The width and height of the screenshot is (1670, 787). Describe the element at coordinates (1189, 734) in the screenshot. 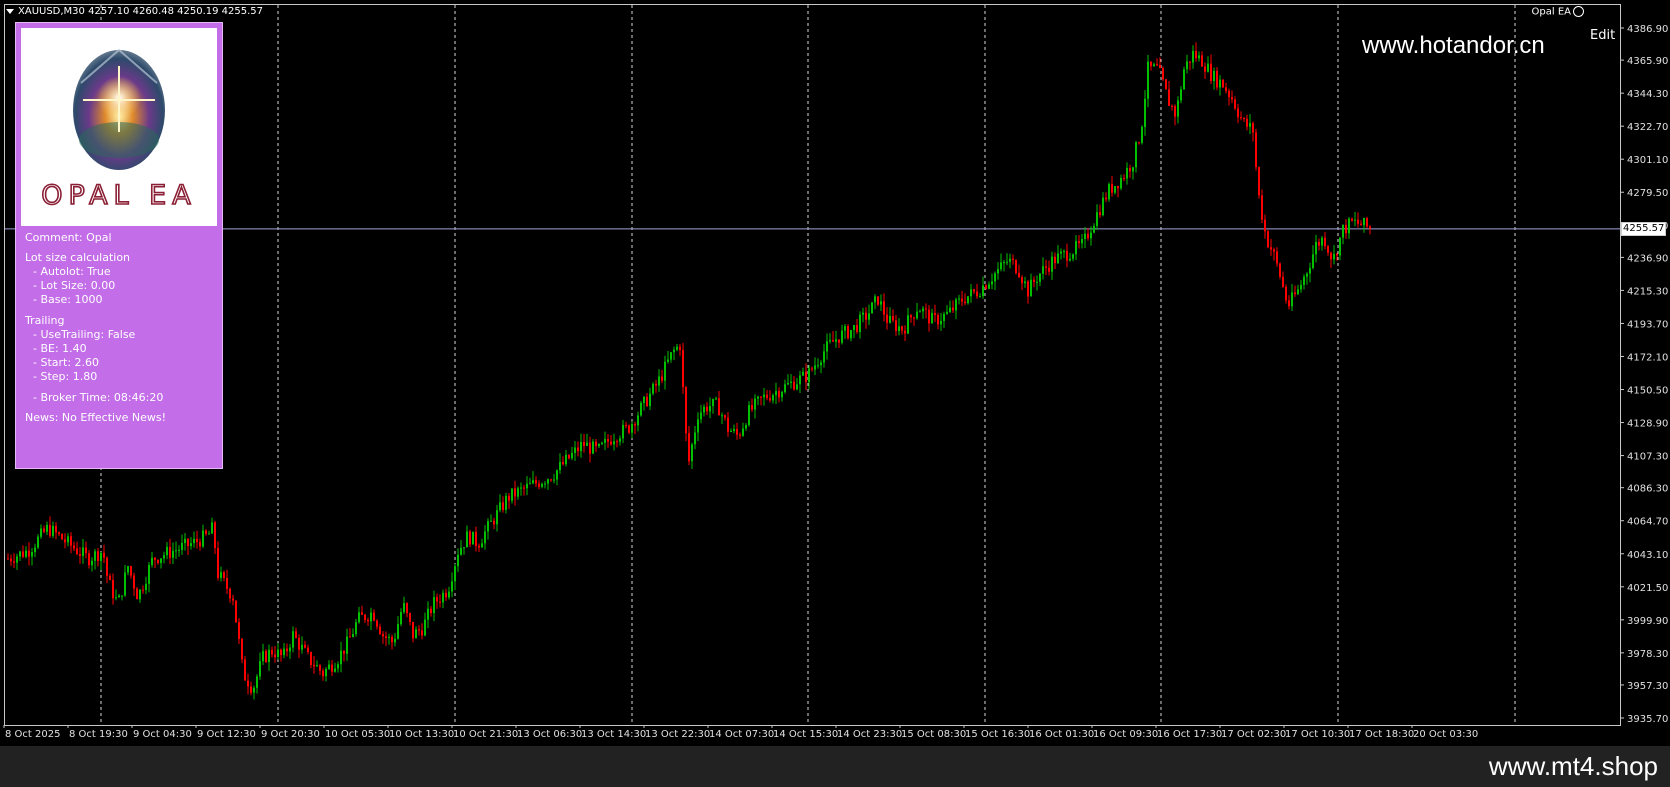

I see `time-tick-label: 16 Oct 17:30` at that location.